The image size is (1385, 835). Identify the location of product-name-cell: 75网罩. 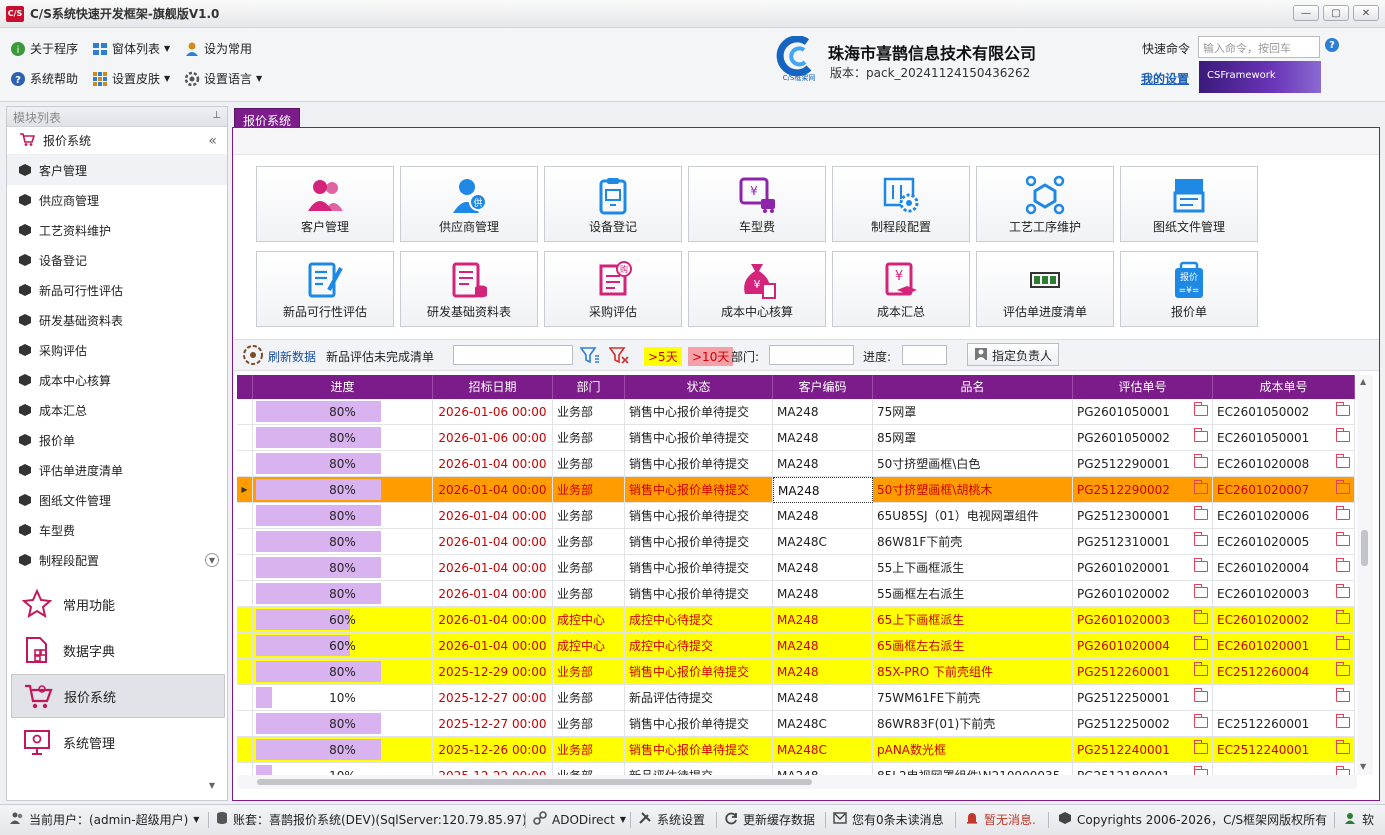
(973, 412).